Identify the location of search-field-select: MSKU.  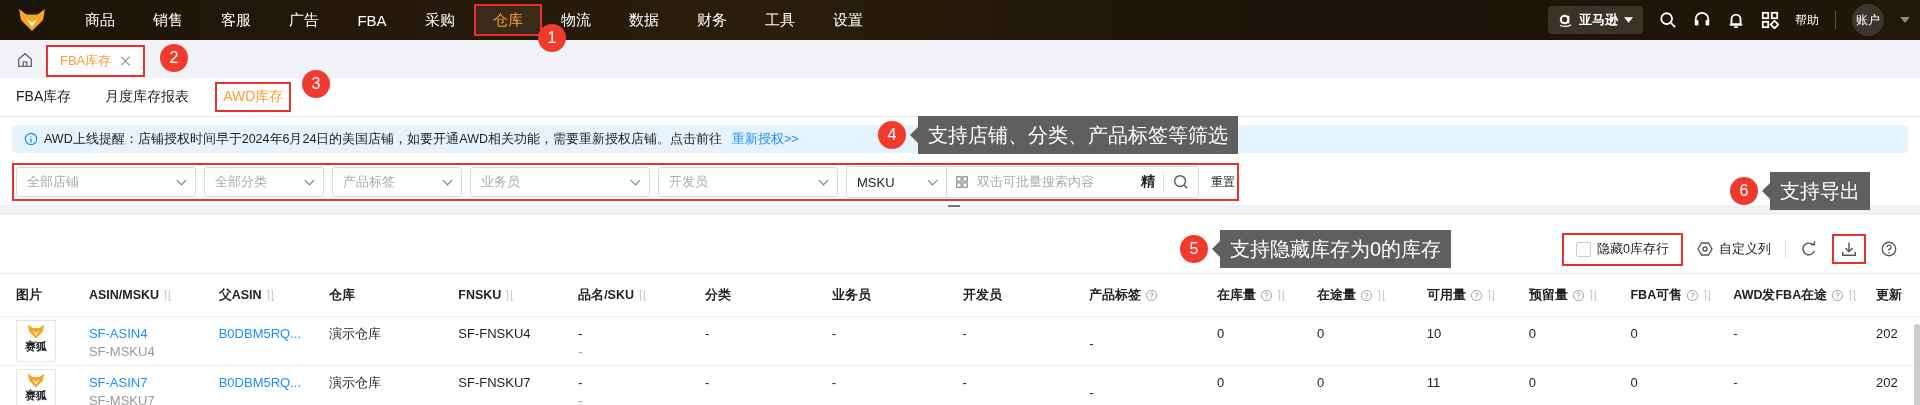
(897, 182).